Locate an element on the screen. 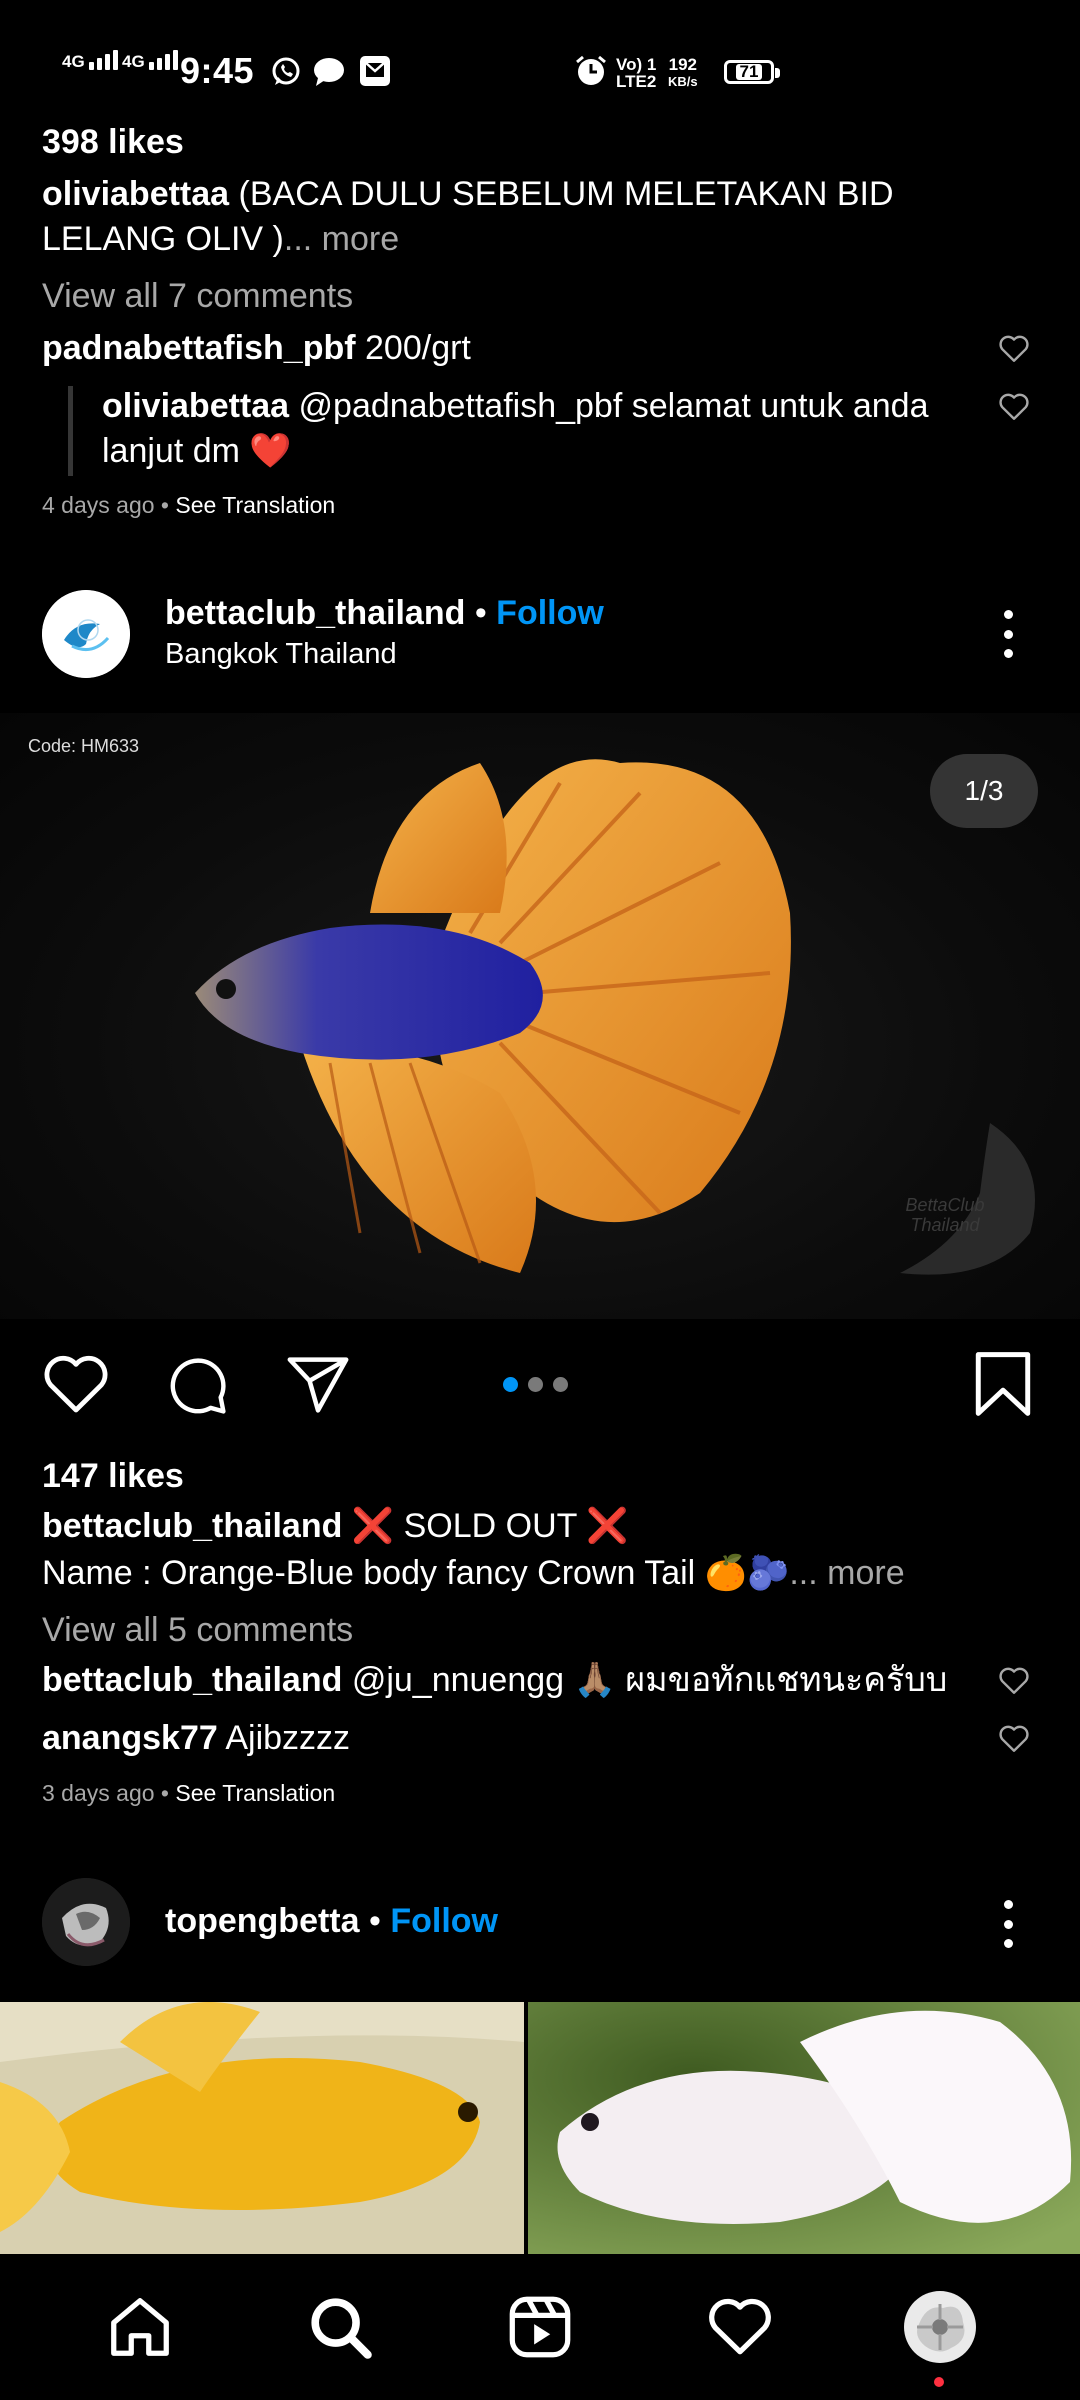  post1-see-translation: See Translation is located at coordinates (255, 505).